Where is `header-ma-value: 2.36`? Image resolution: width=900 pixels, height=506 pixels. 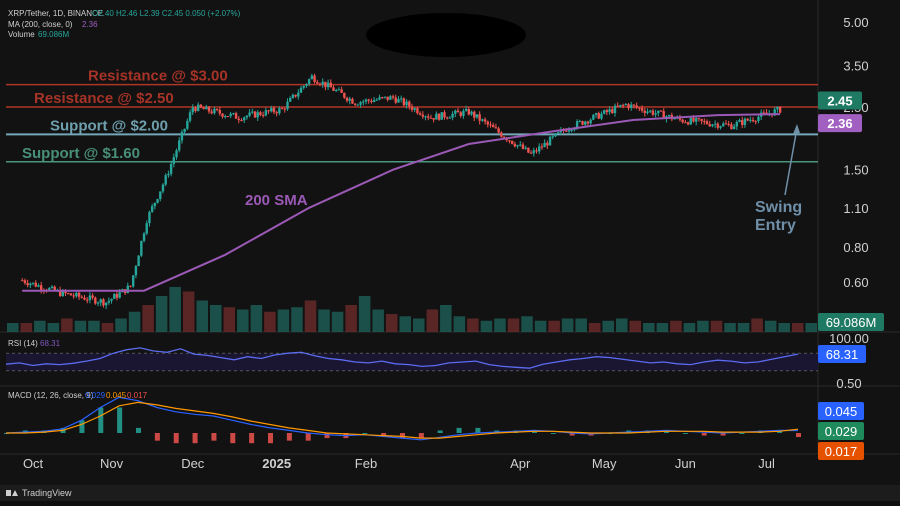
header-ma-value: 2.36 is located at coordinates (90, 24).